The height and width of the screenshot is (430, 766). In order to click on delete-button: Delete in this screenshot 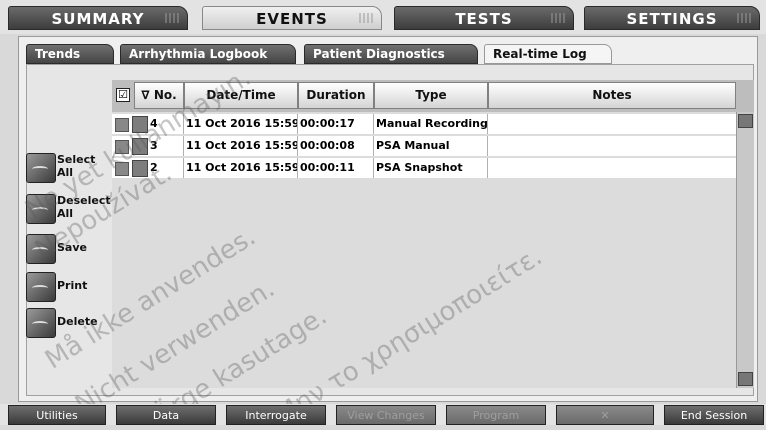, I will do `click(66, 323)`.